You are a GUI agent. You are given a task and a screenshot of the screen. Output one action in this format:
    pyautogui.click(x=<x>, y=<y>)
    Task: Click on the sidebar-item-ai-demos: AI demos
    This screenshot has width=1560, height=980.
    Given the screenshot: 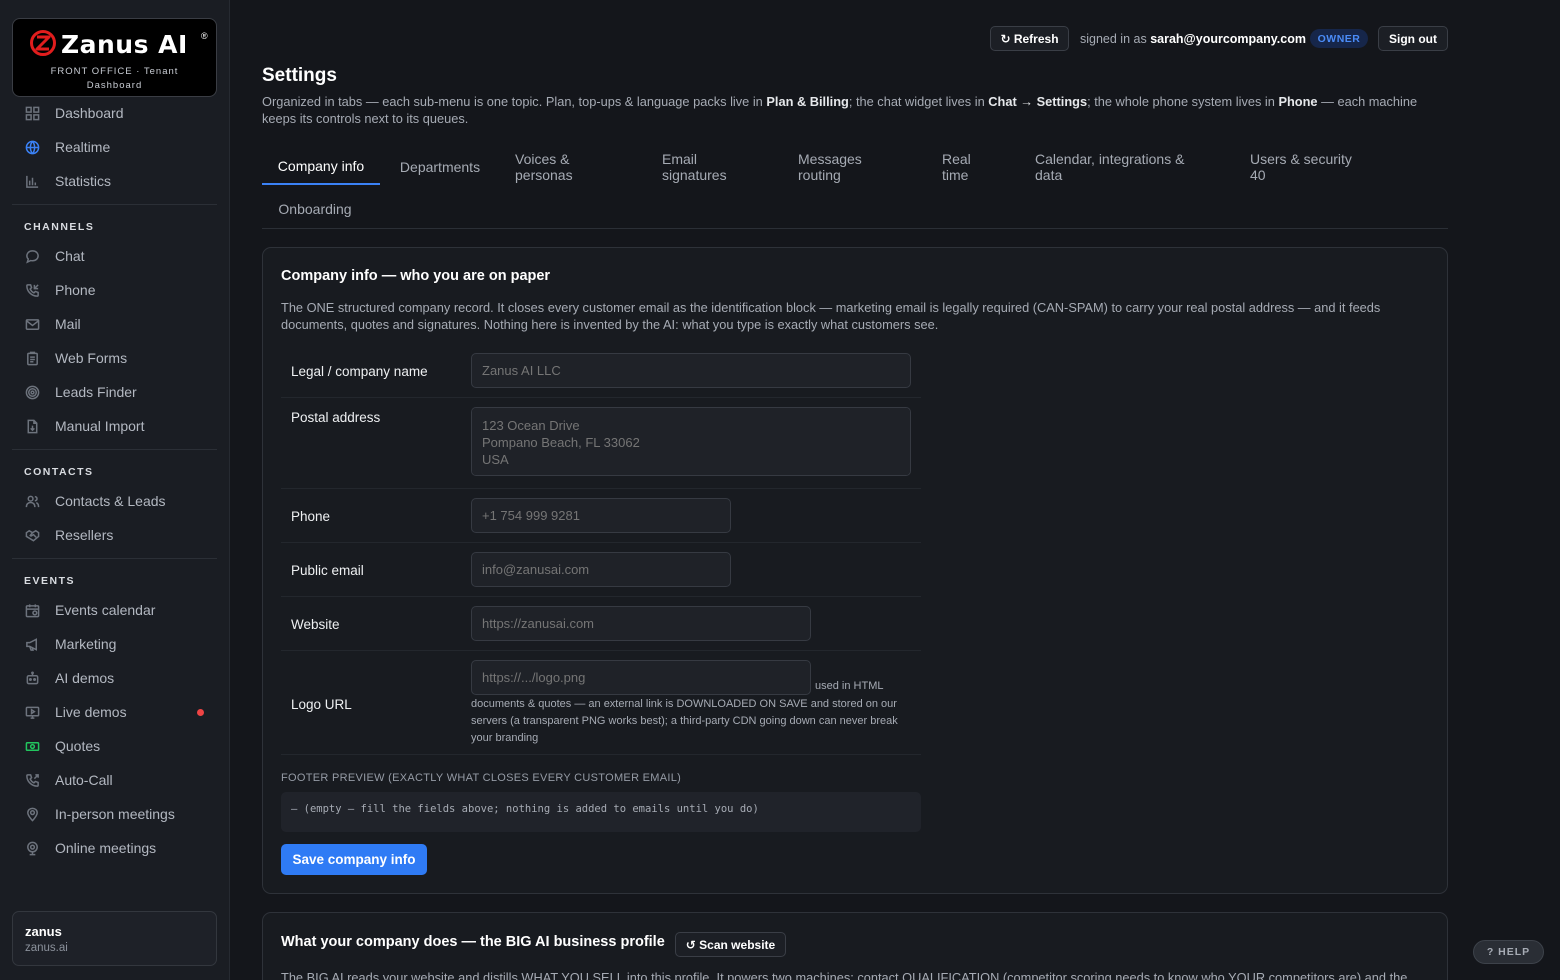 What is the action you would take?
    pyautogui.click(x=119, y=678)
    